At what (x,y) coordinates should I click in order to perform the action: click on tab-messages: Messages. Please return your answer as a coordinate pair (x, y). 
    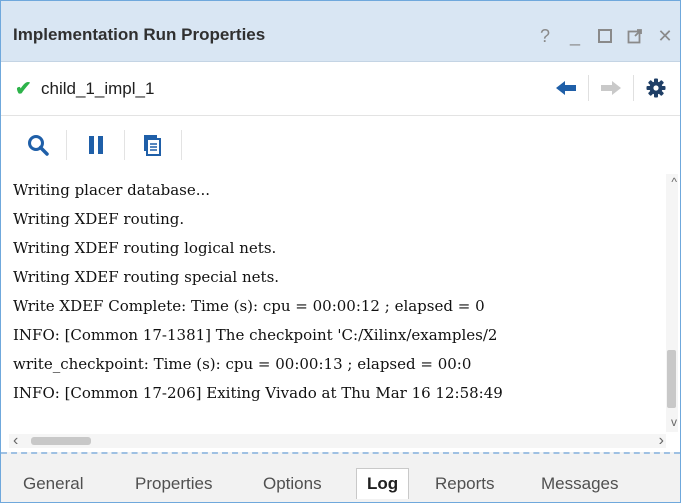
    Looking at the image, I should click on (579, 484).